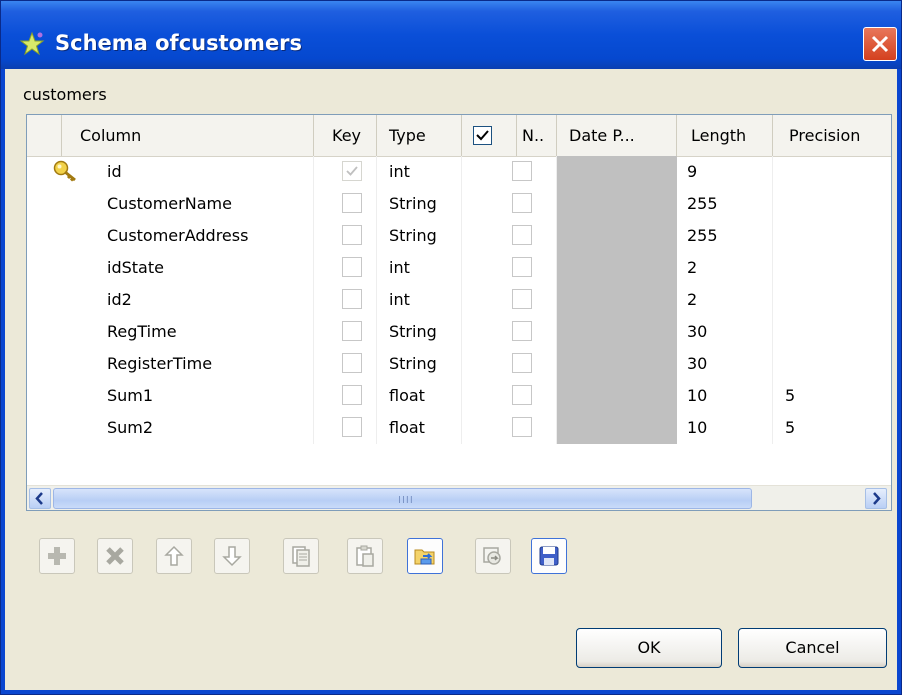  I want to click on cell-column-name: id, so click(210, 172).